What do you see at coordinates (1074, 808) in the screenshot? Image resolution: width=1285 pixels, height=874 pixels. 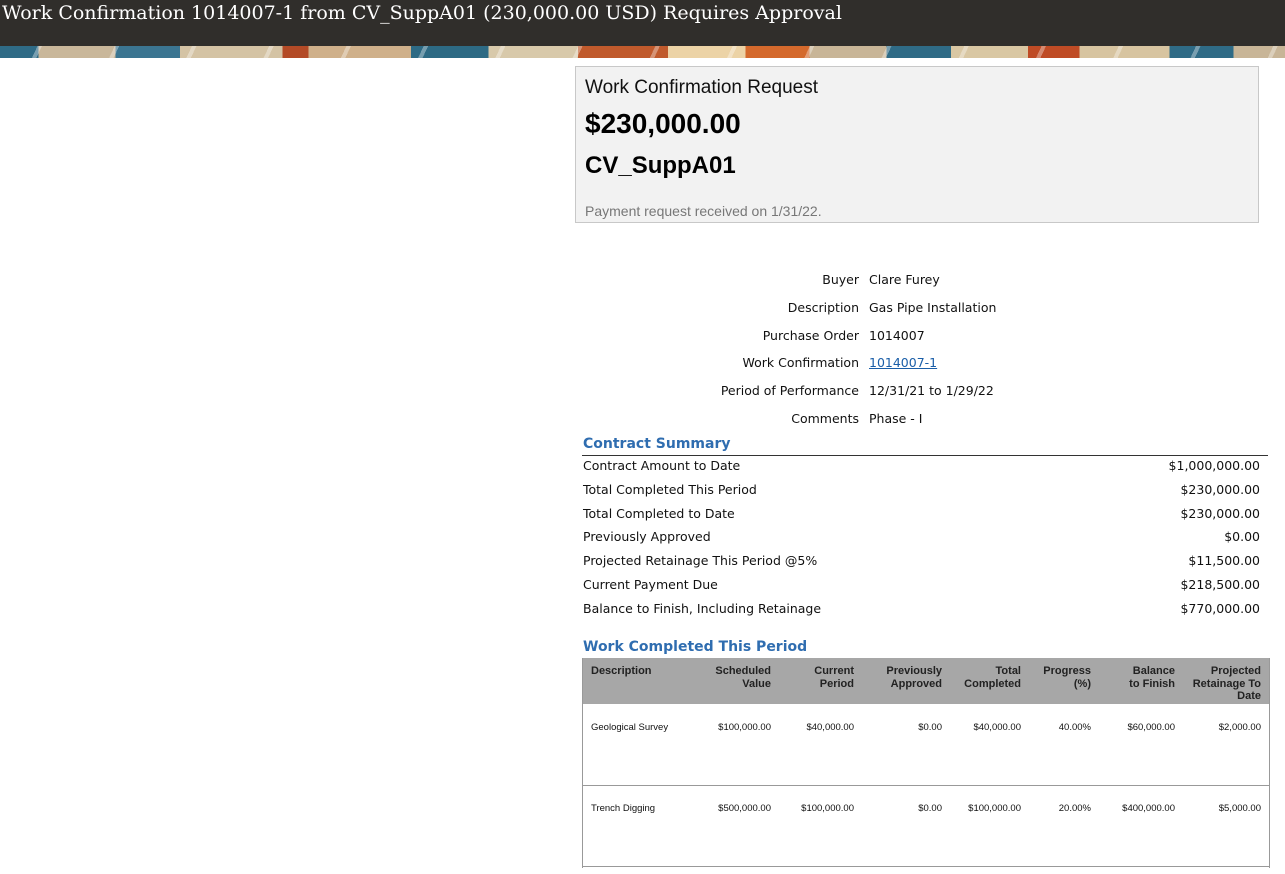 I see `cell-progress: 20.00%` at bounding box center [1074, 808].